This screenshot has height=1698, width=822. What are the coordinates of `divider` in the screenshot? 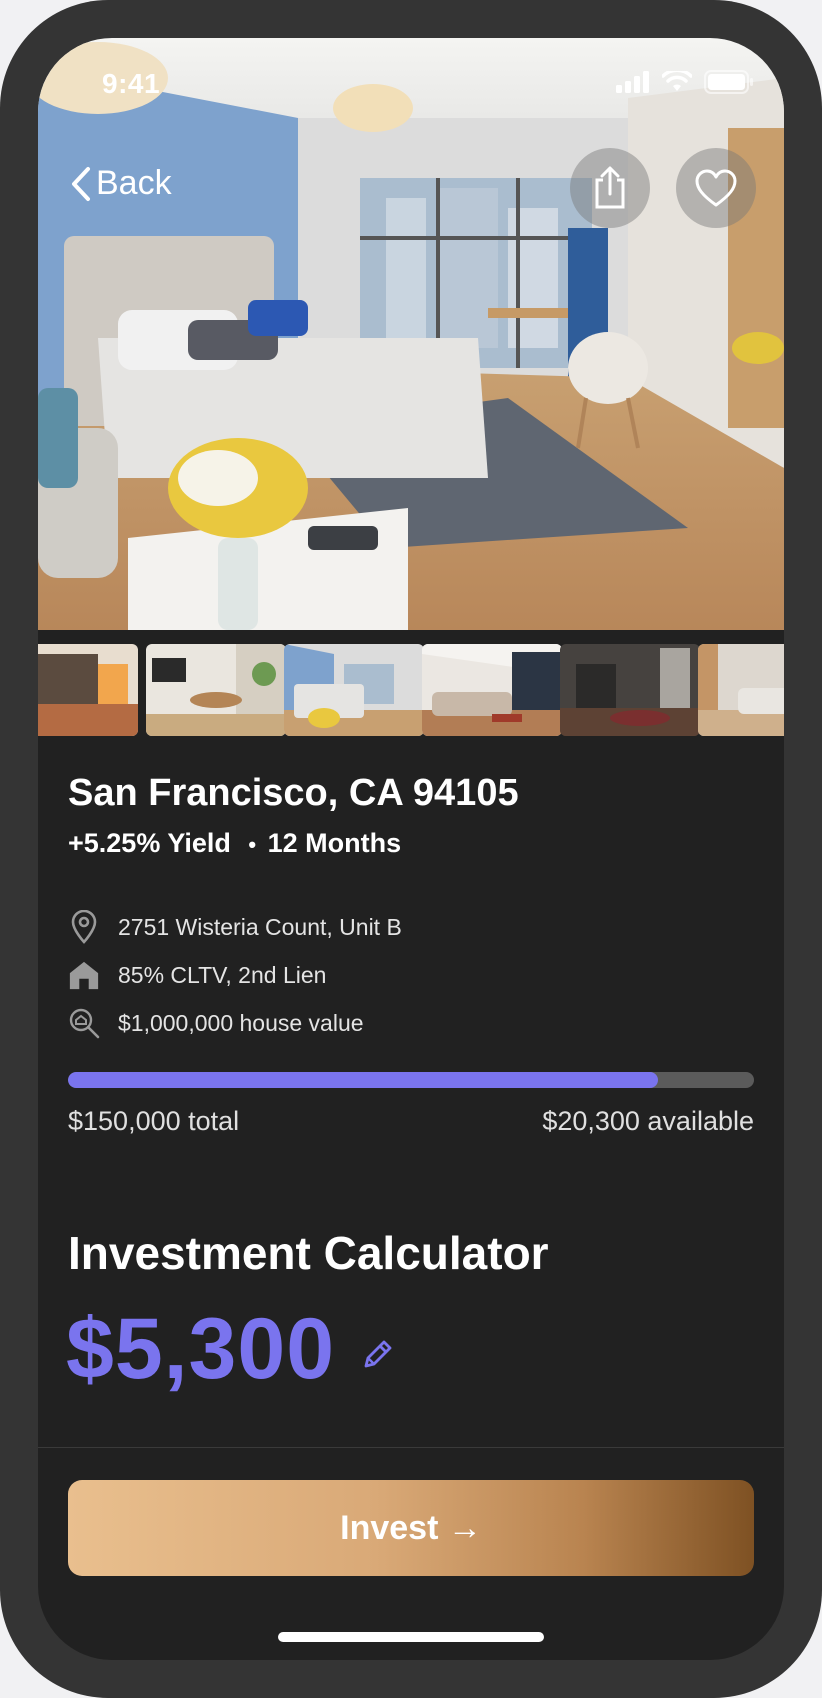 It's located at (411, 1447).